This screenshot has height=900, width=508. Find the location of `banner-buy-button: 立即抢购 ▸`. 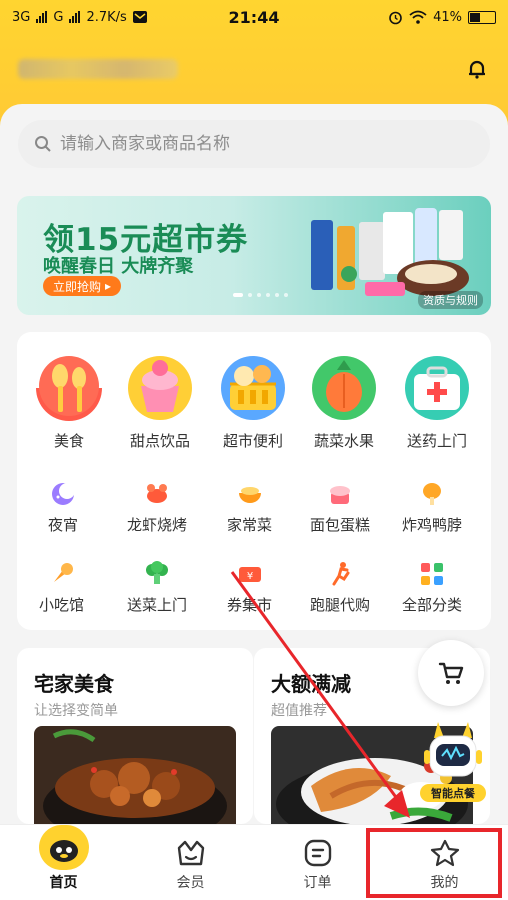

banner-buy-button: 立即抢购 ▸ is located at coordinates (82, 286).